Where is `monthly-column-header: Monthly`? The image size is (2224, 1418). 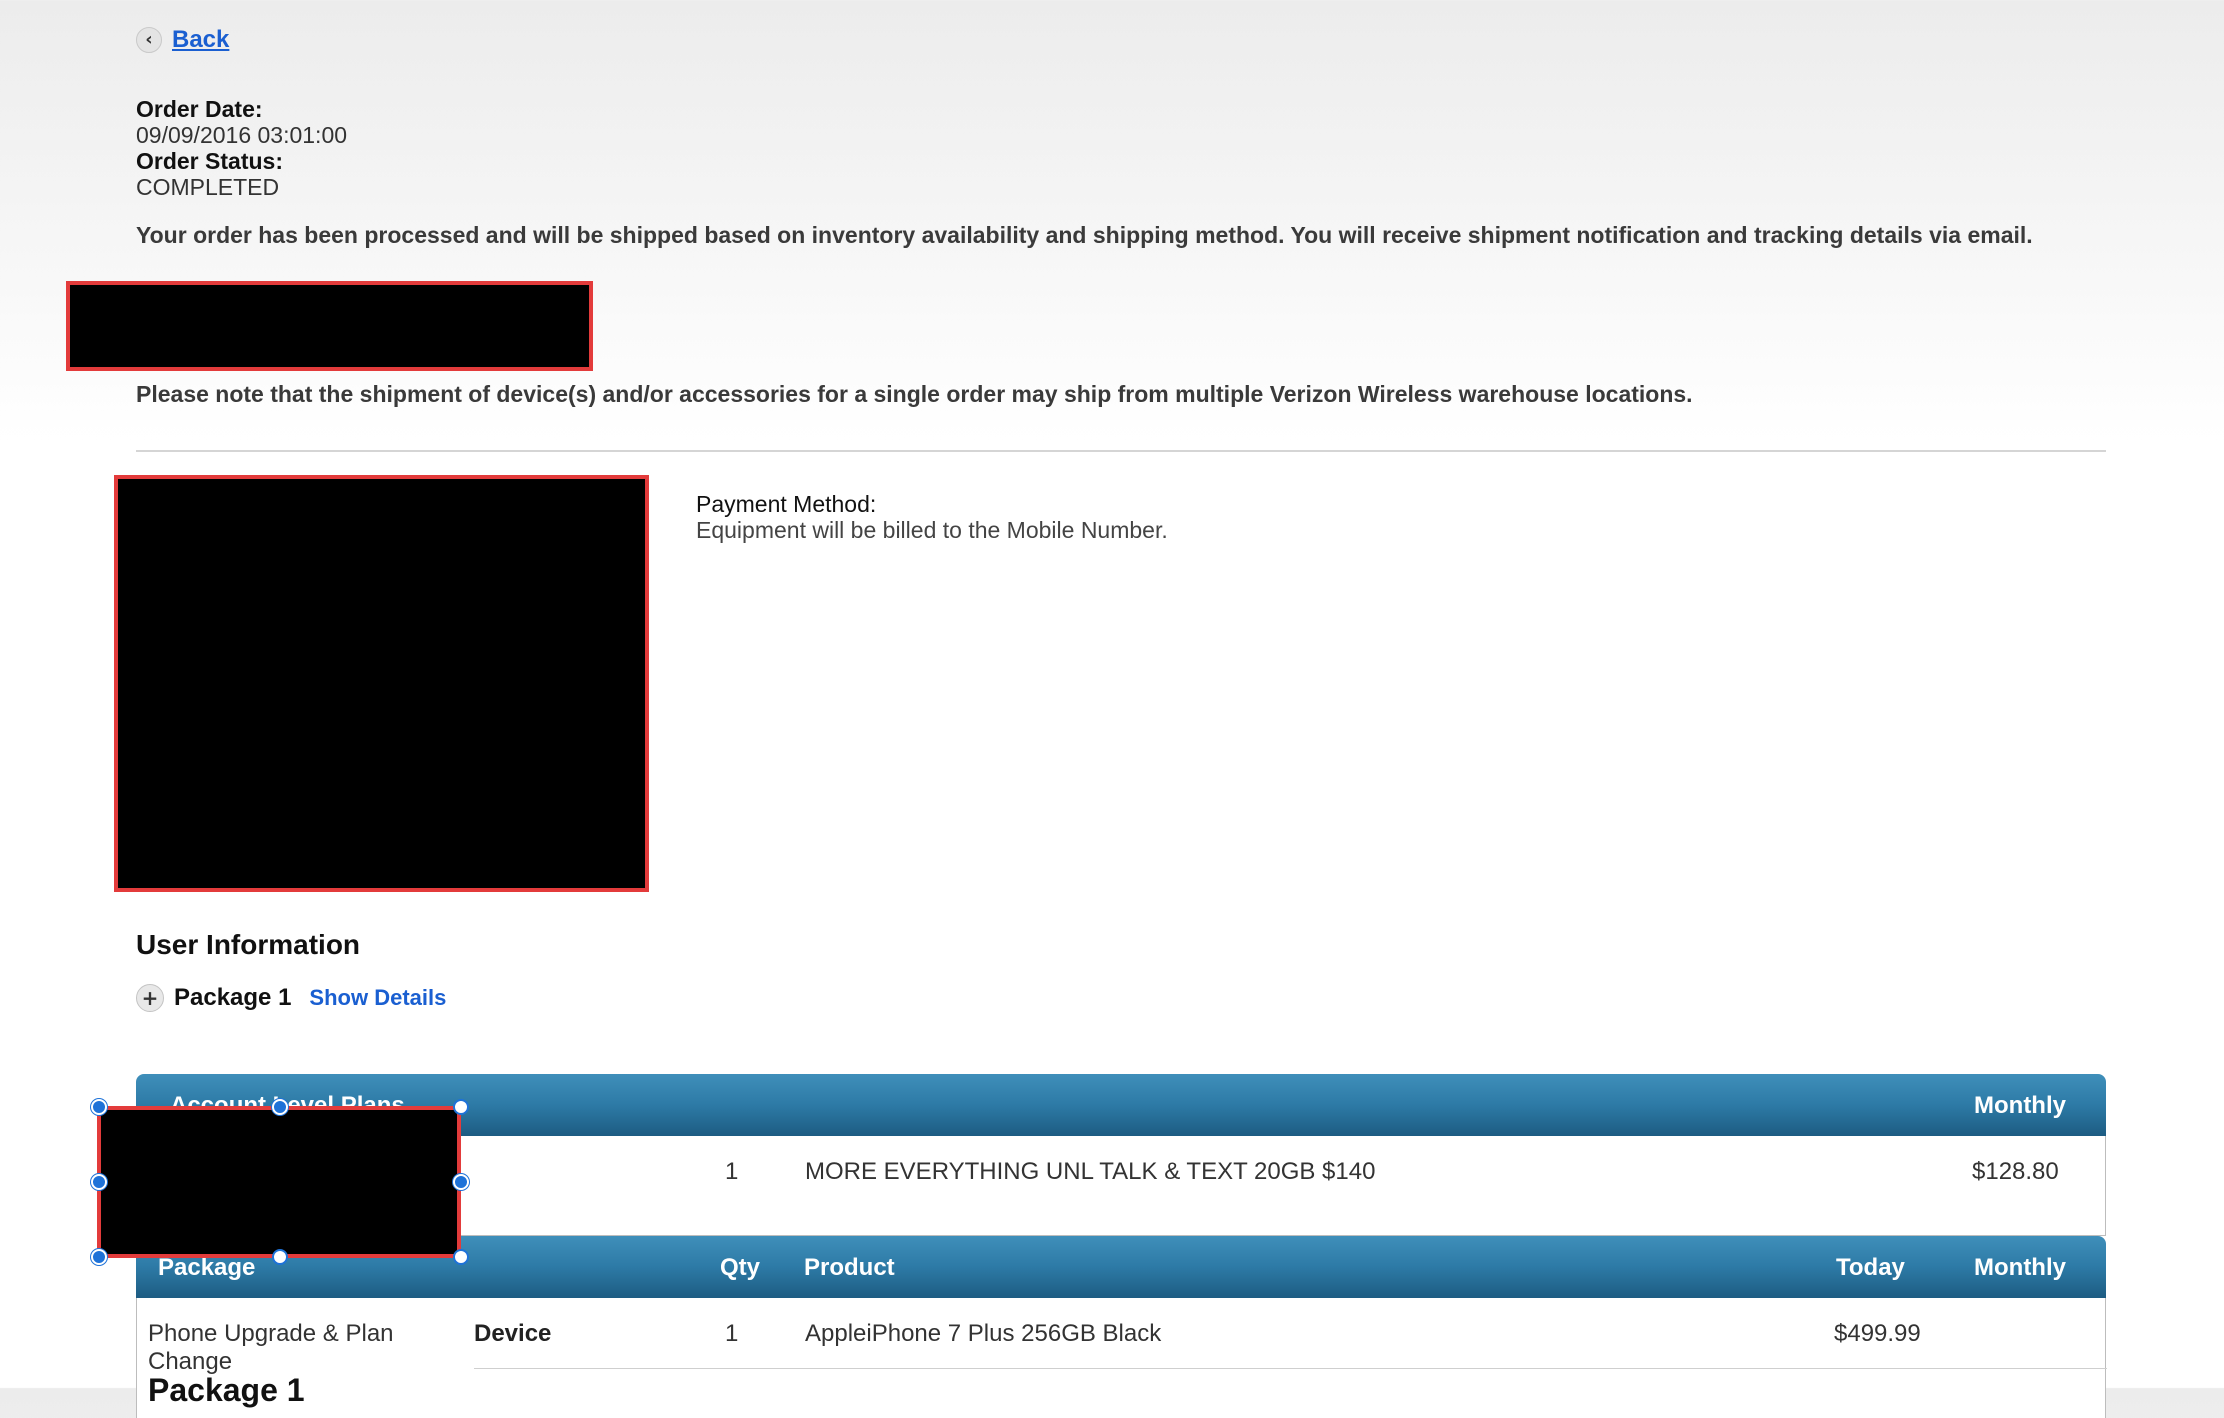
monthly-column-header: Monthly is located at coordinates (2020, 1267).